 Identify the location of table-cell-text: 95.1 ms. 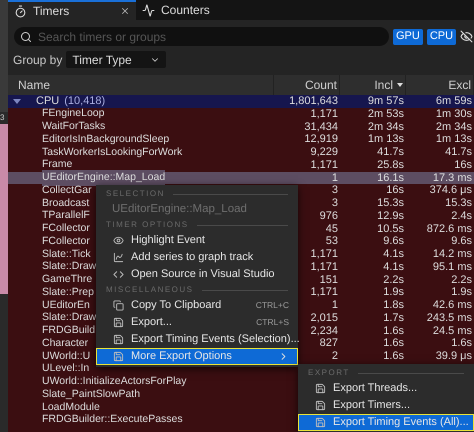
(452, 267).